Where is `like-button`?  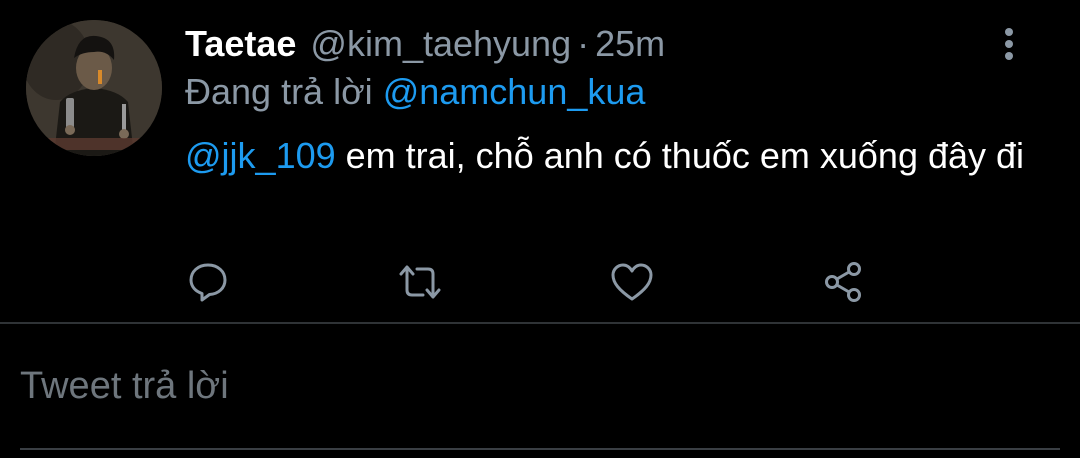
like-button is located at coordinates (632, 282).